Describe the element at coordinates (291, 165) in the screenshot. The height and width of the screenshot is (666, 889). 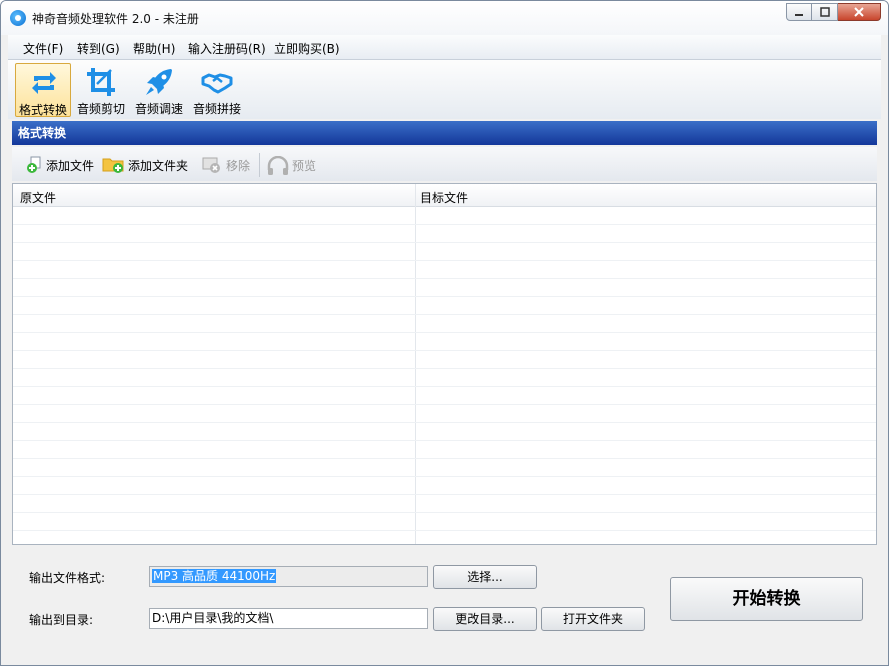
I see `preview-button: 预览` at that location.